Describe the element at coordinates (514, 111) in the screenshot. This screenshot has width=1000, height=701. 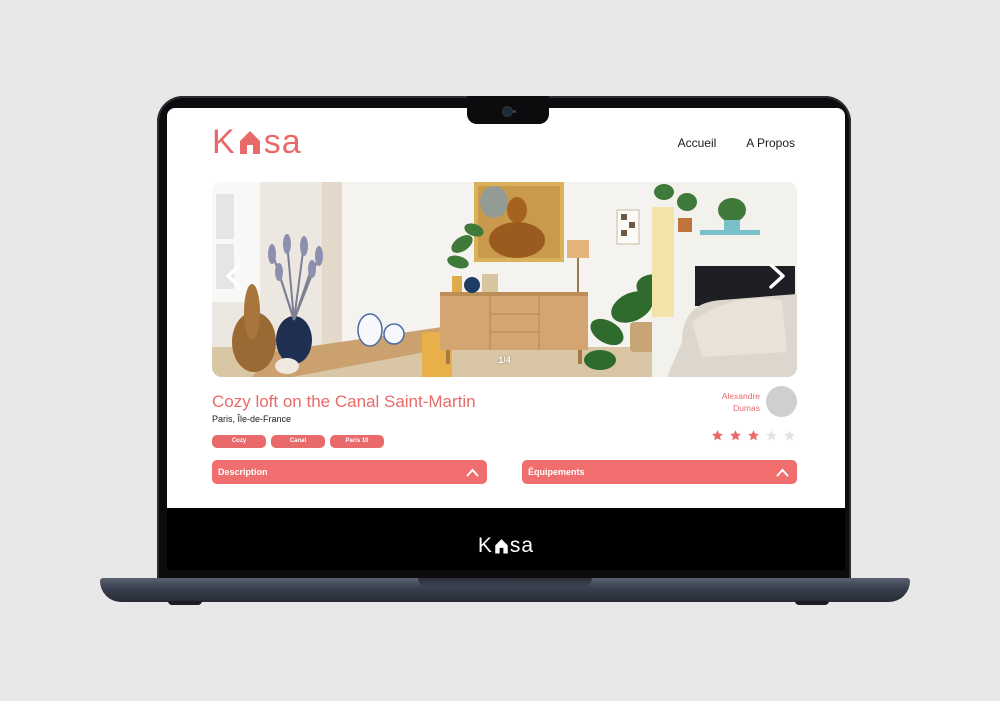
I see `webcam-indicator` at that location.